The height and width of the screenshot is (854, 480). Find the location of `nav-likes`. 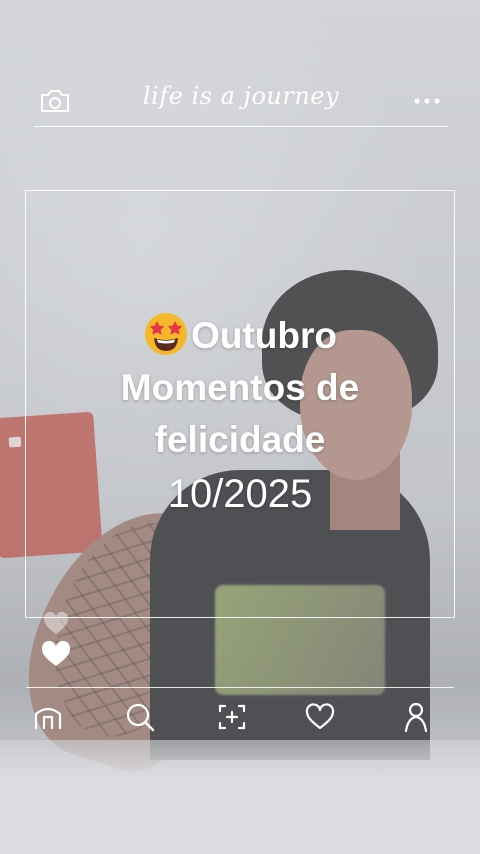

nav-likes is located at coordinates (320, 717).